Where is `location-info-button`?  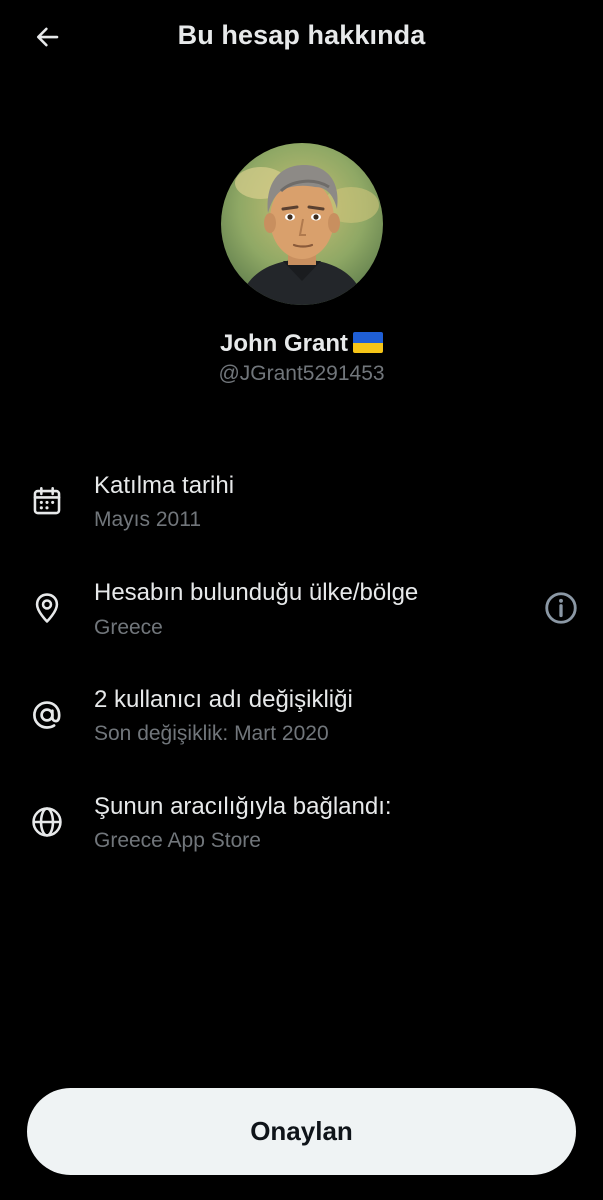
location-info-button is located at coordinates (561, 608).